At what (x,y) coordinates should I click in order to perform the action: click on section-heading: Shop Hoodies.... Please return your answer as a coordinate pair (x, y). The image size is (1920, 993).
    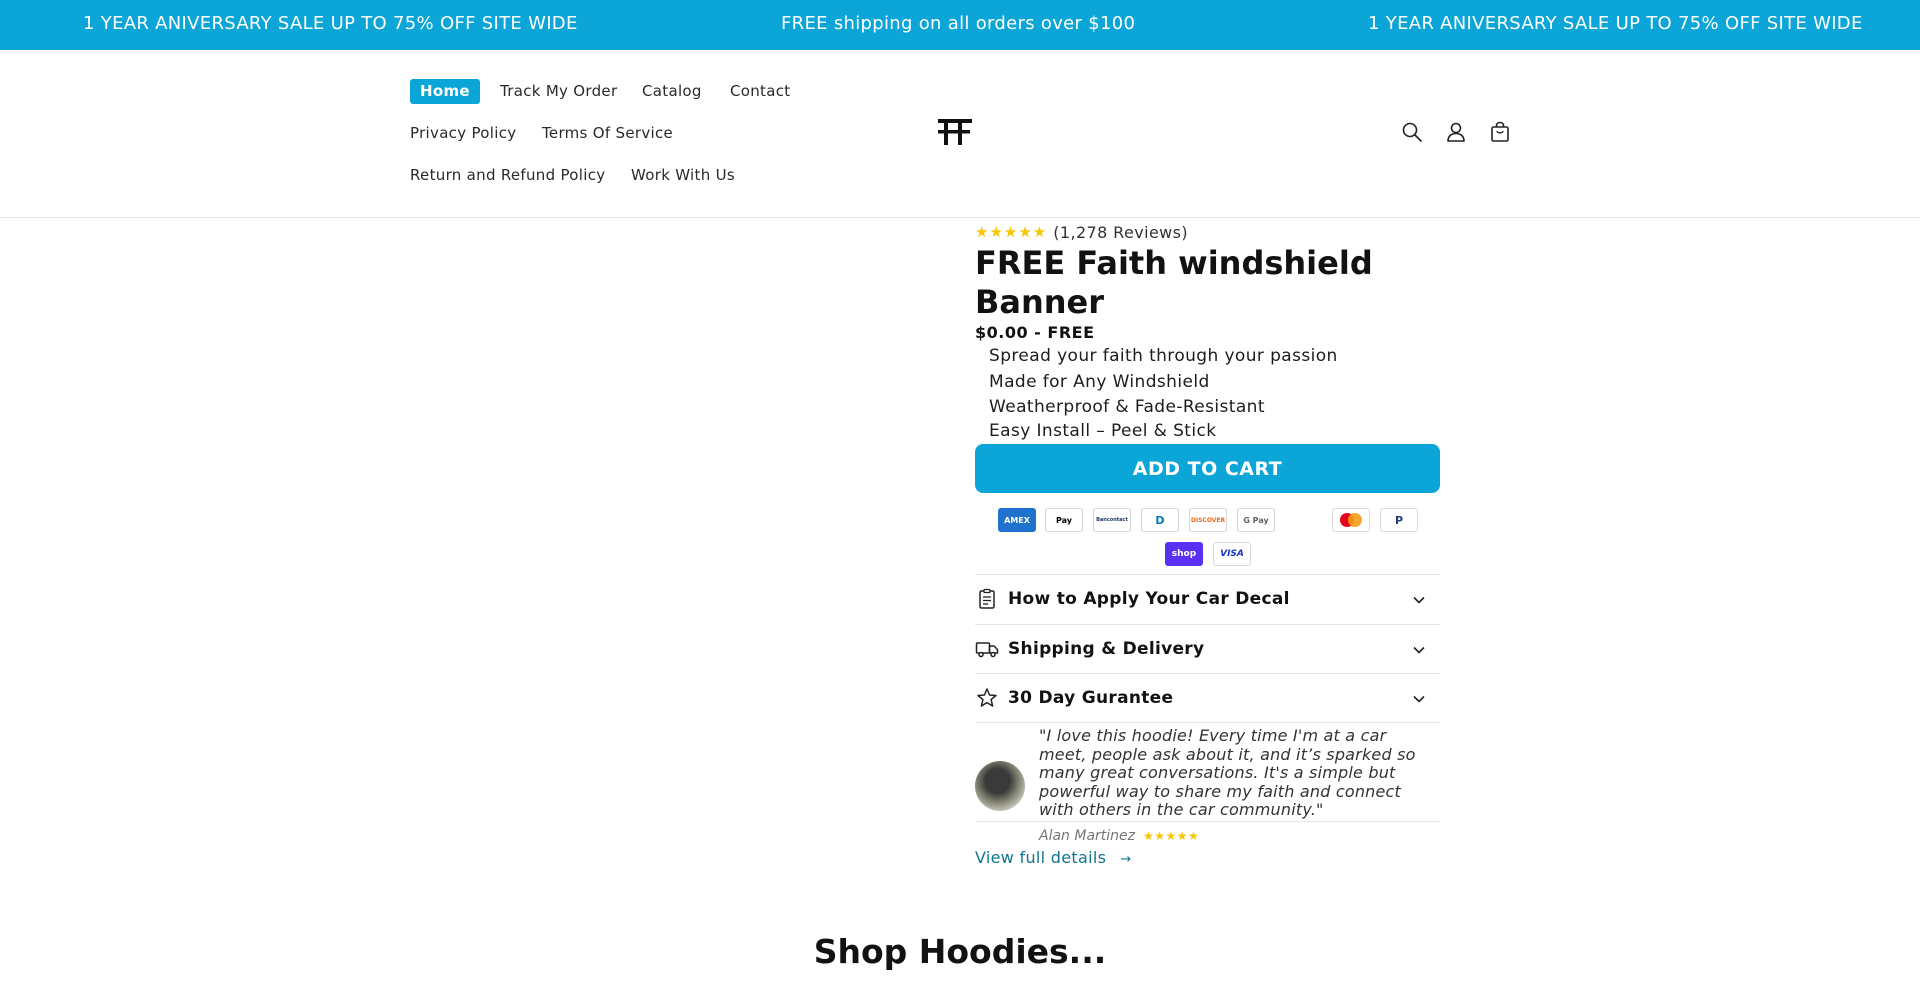
    Looking at the image, I should click on (960, 951).